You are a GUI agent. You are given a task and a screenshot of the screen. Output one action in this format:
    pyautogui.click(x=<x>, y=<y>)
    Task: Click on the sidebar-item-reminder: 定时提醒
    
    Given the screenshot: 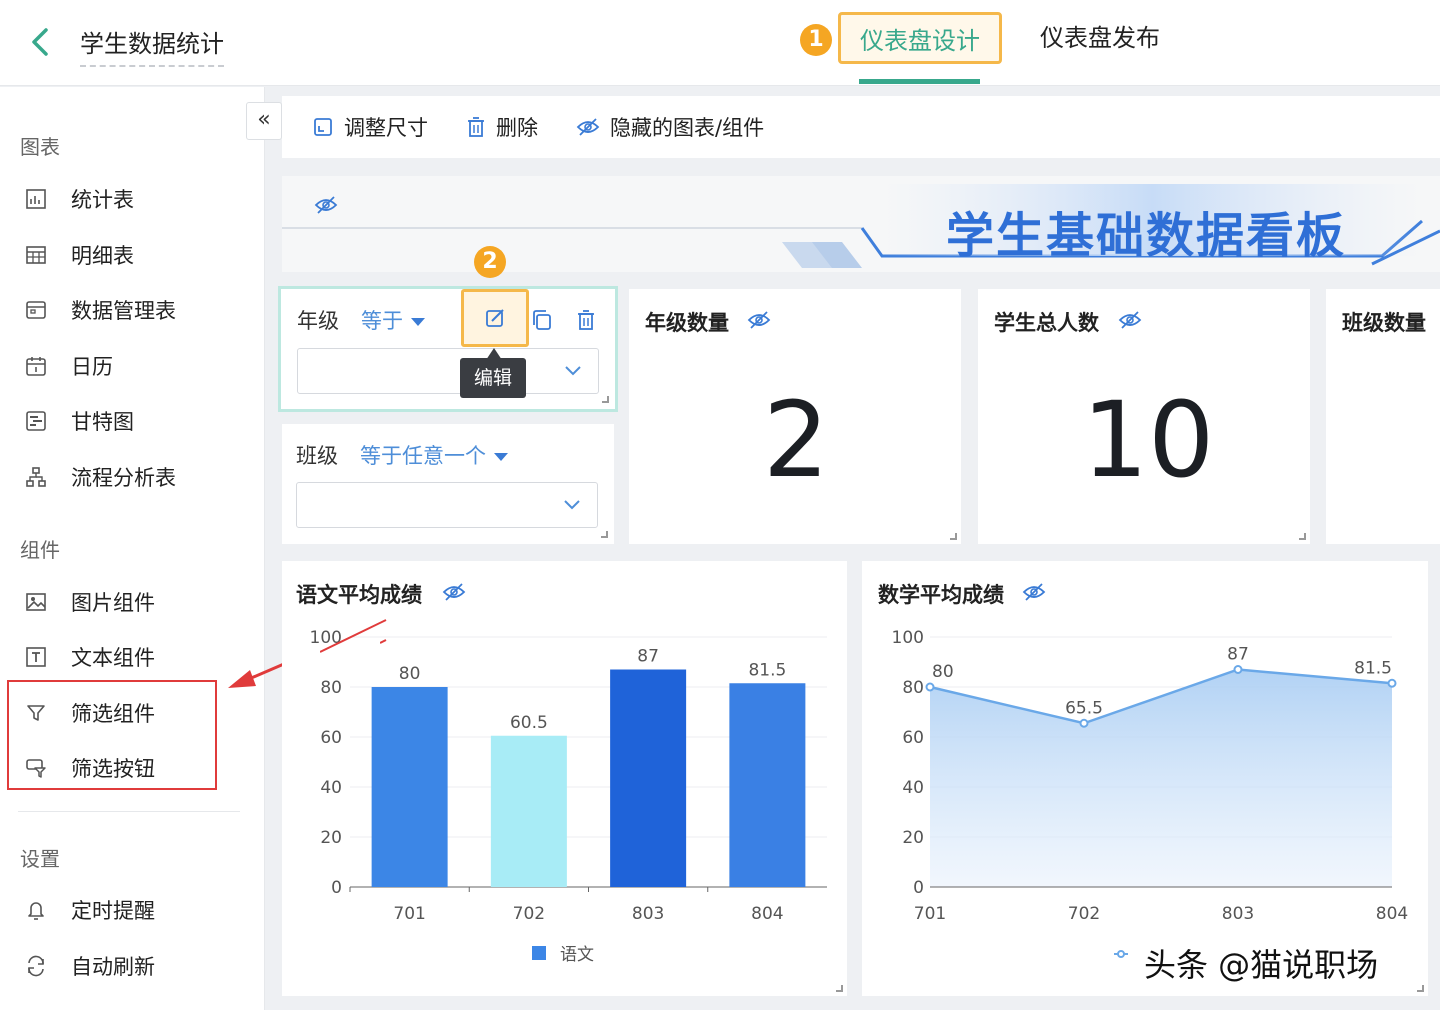 What is the action you would take?
    pyautogui.click(x=120, y=910)
    